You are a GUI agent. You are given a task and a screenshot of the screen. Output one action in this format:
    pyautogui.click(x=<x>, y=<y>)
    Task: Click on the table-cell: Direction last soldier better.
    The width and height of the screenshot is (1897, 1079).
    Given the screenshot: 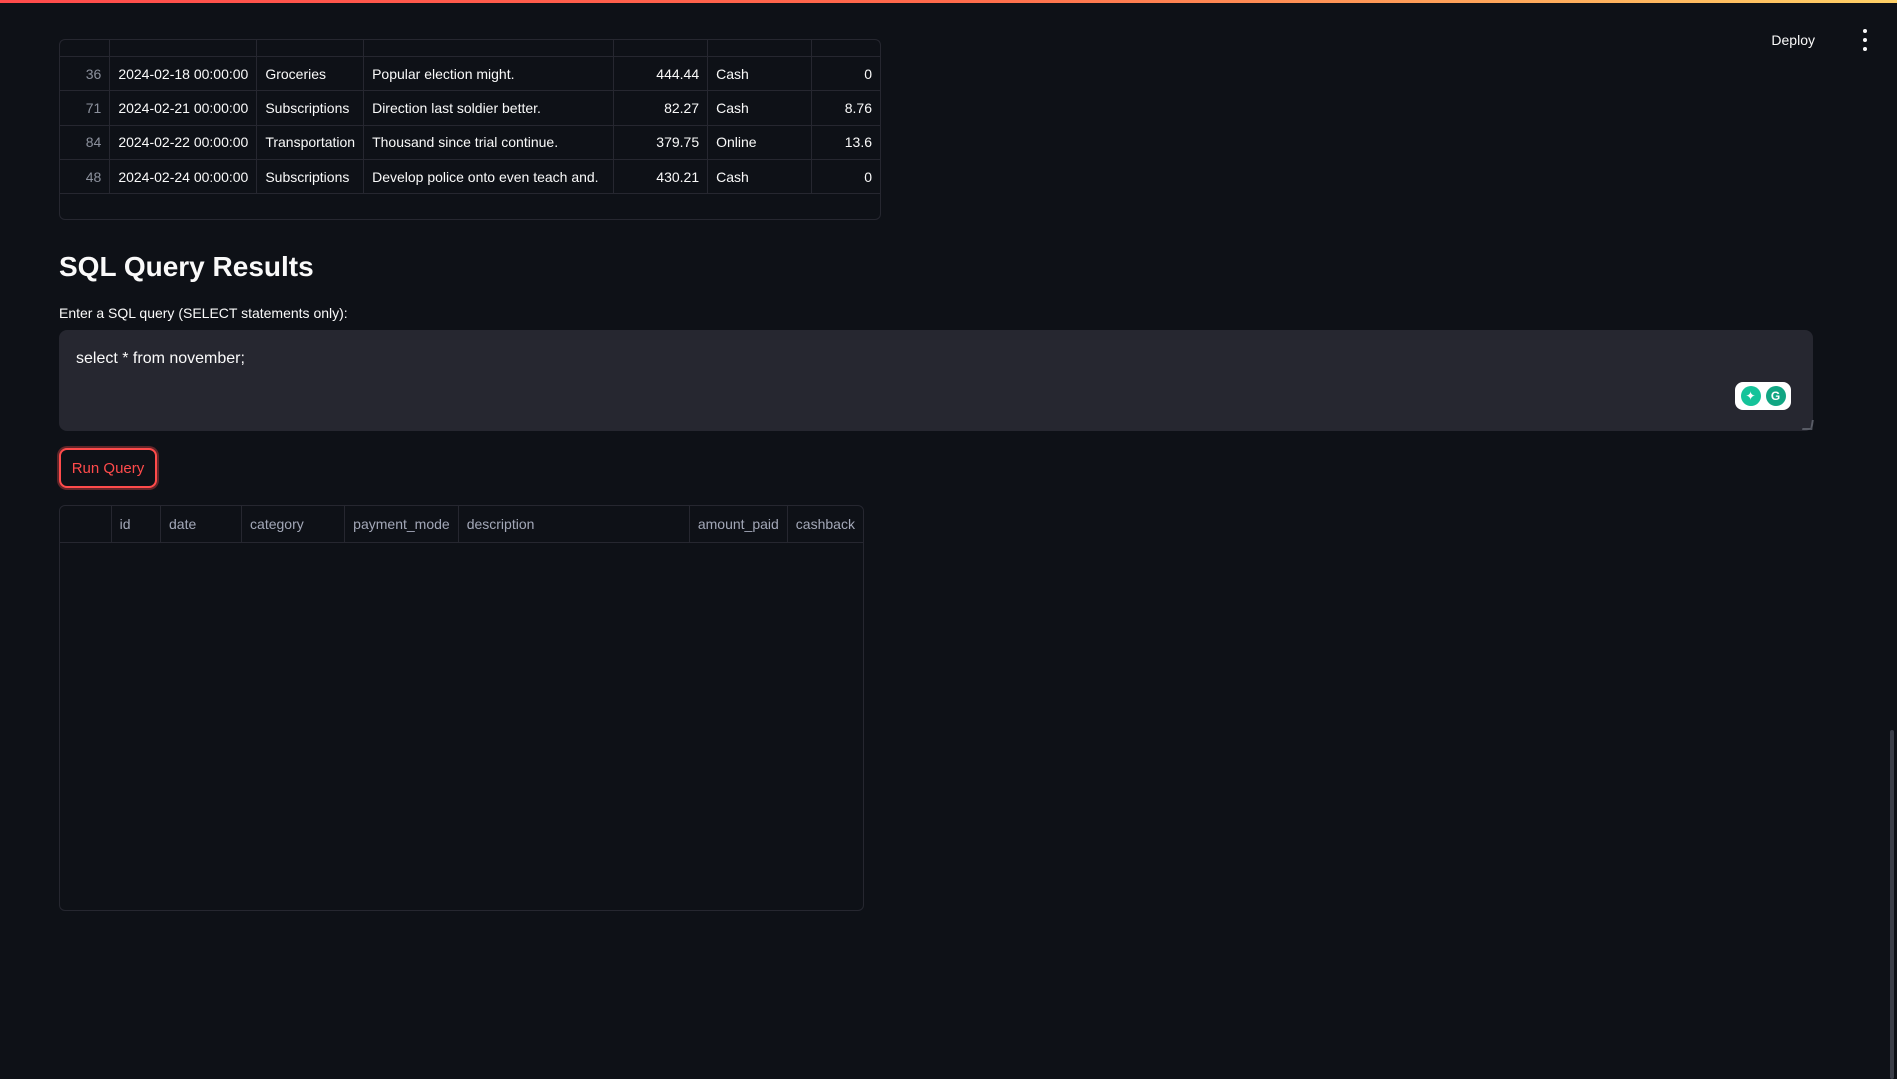 What is the action you would take?
    pyautogui.click(x=489, y=108)
    